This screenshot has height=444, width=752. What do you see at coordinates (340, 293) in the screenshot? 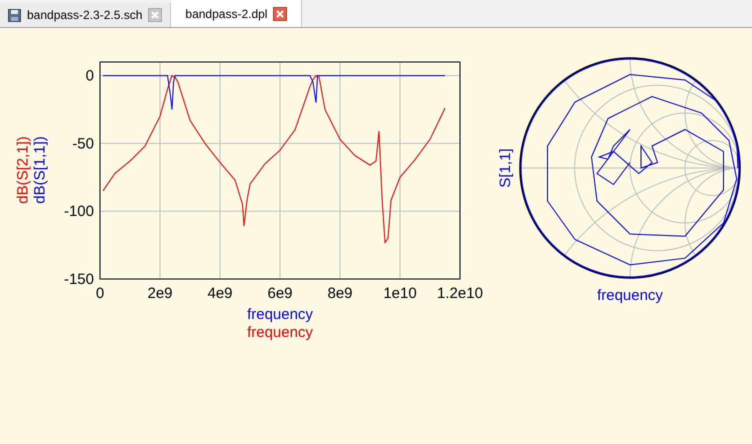
I see `x-tick-label: 8e9` at bounding box center [340, 293].